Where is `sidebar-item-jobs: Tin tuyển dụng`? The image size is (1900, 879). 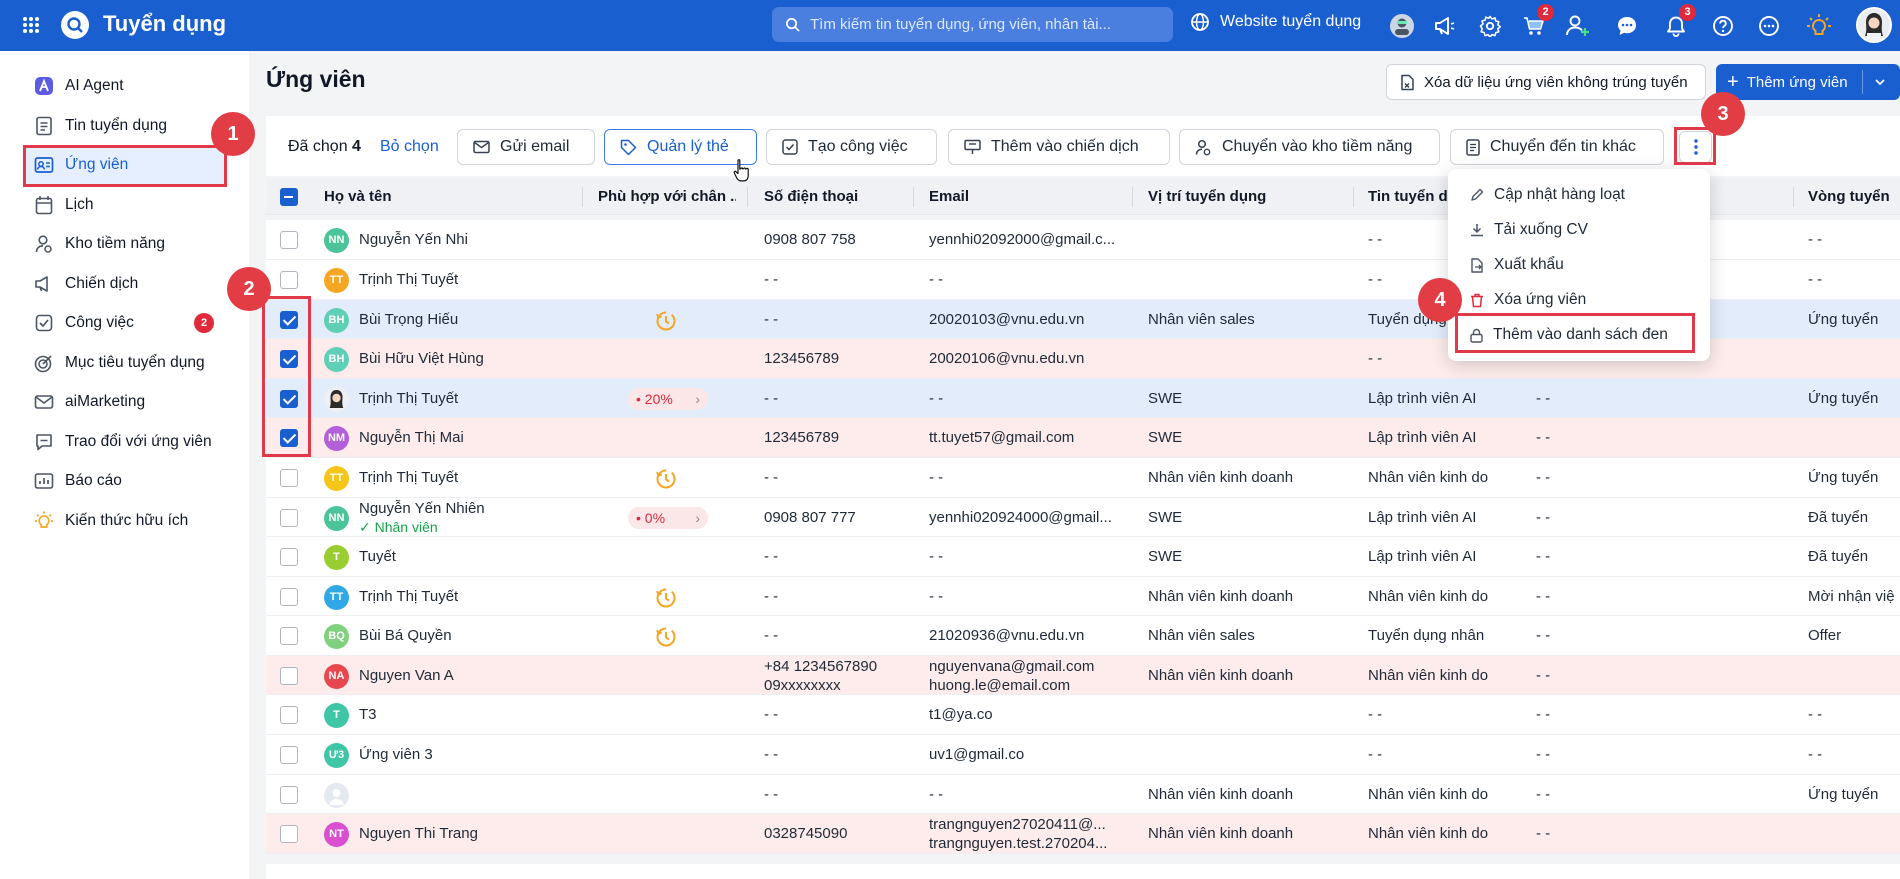 sidebar-item-jobs: Tin tuyển dụng is located at coordinates (124, 125).